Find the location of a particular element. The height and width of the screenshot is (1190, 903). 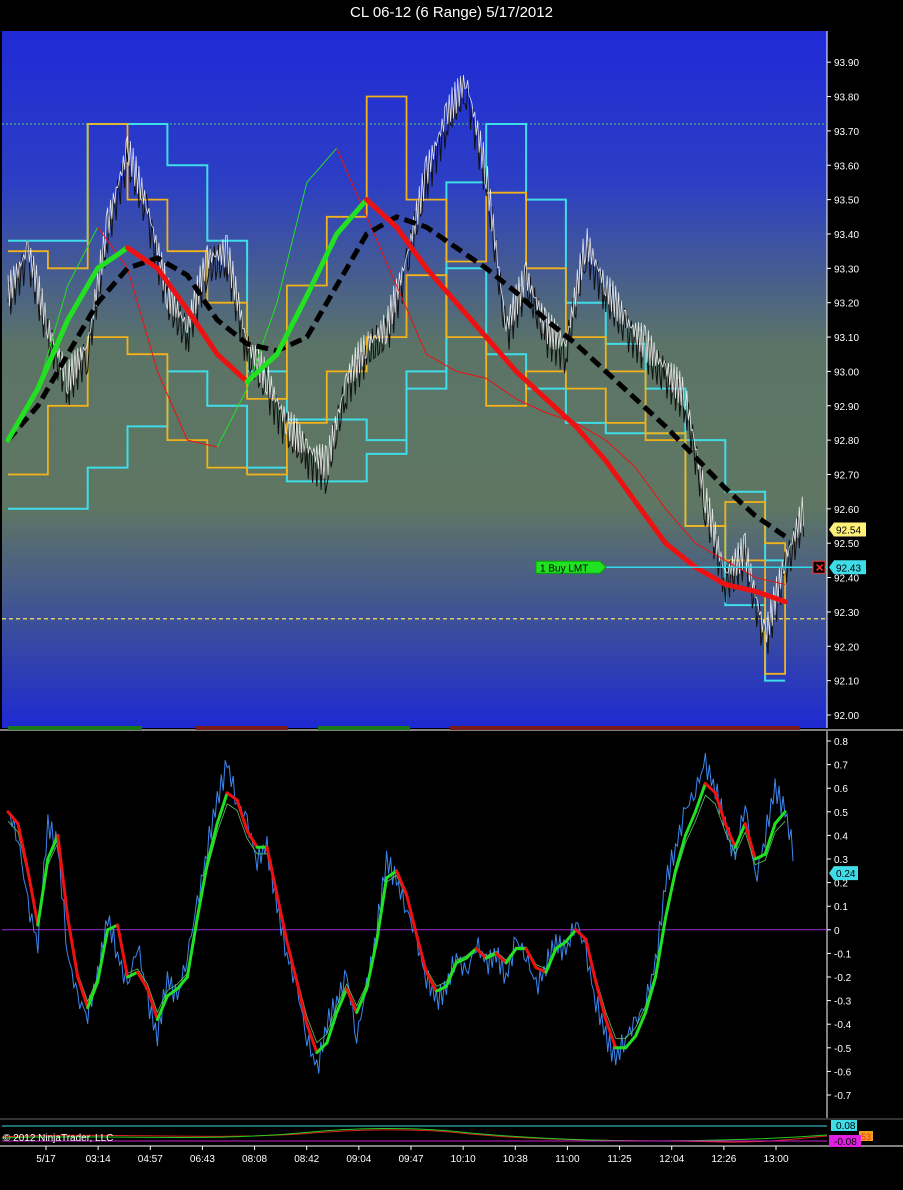

price-tick-label: 92.10 is located at coordinates (846, 682).